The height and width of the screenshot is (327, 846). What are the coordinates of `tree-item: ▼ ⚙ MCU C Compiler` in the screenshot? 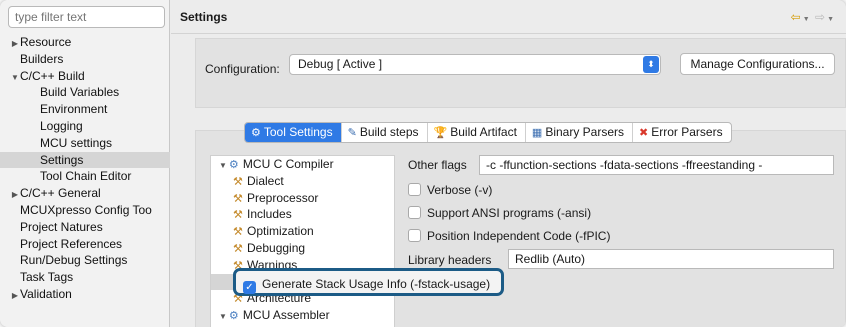 It's located at (302, 164).